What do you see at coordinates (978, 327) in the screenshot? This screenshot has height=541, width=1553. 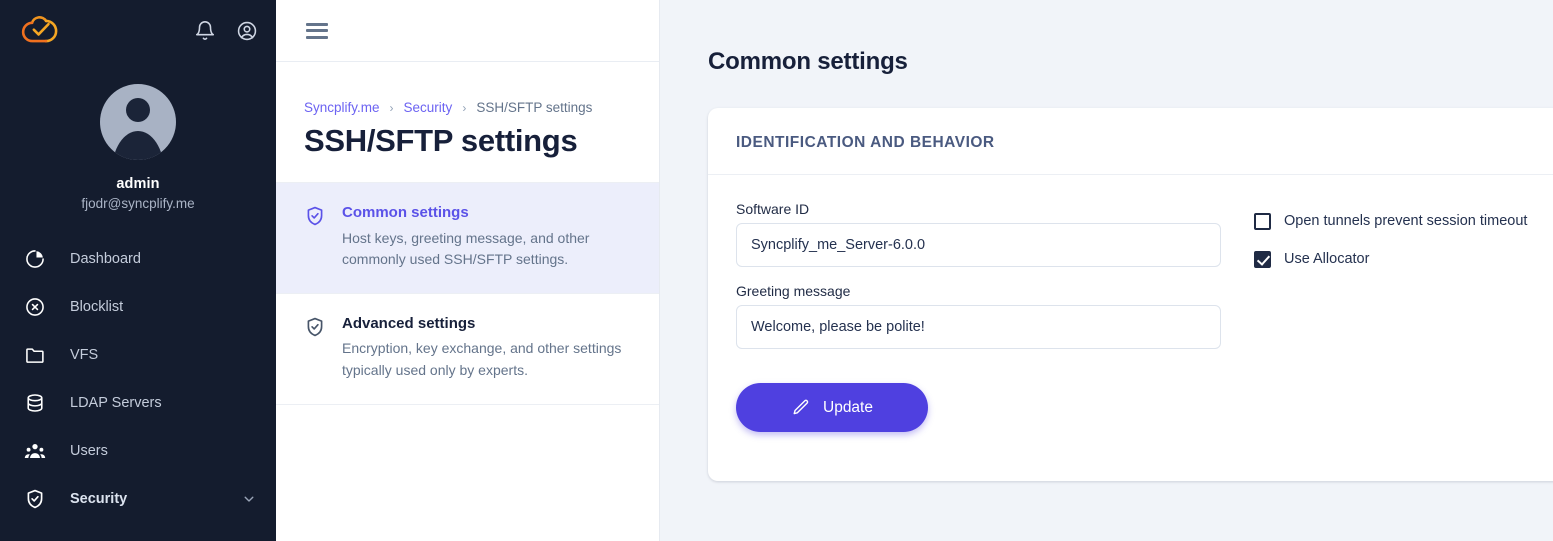 I see `greeting-message-input` at bounding box center [978, 327].